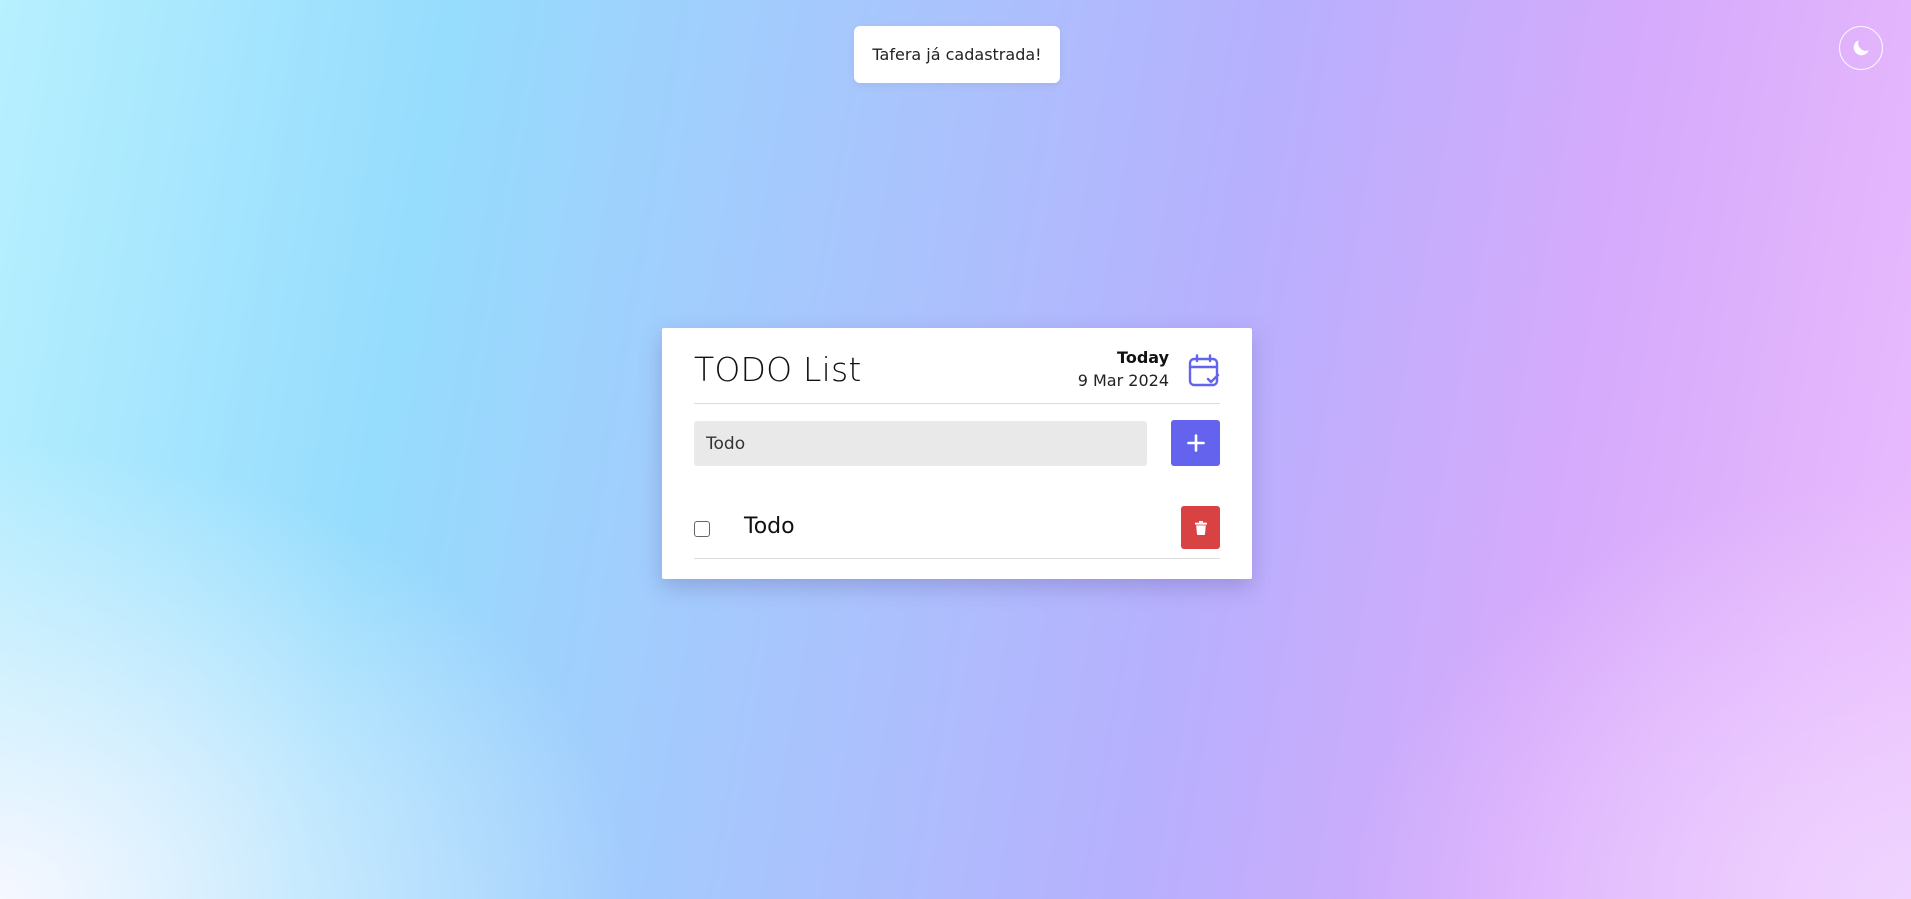 This screenshot has height=899, width=1911. I want to click on delete-todo-button, so click(1200, 527).